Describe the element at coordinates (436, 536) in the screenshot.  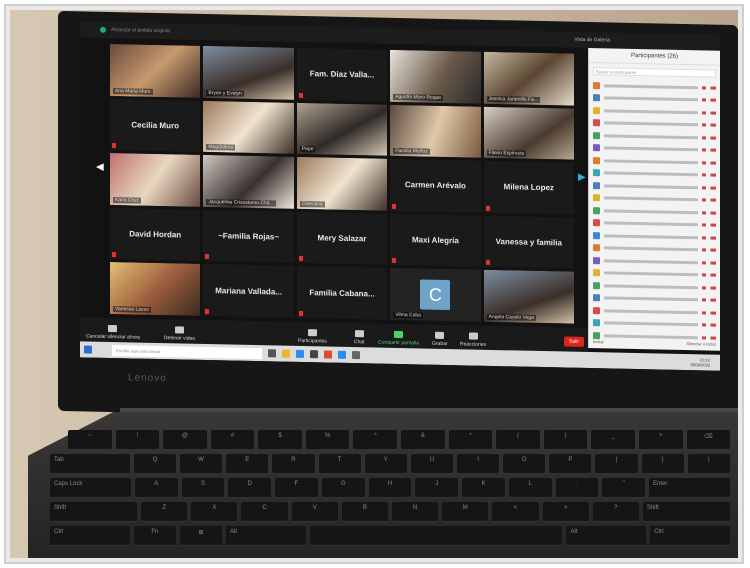
I see `space-key` at that location.